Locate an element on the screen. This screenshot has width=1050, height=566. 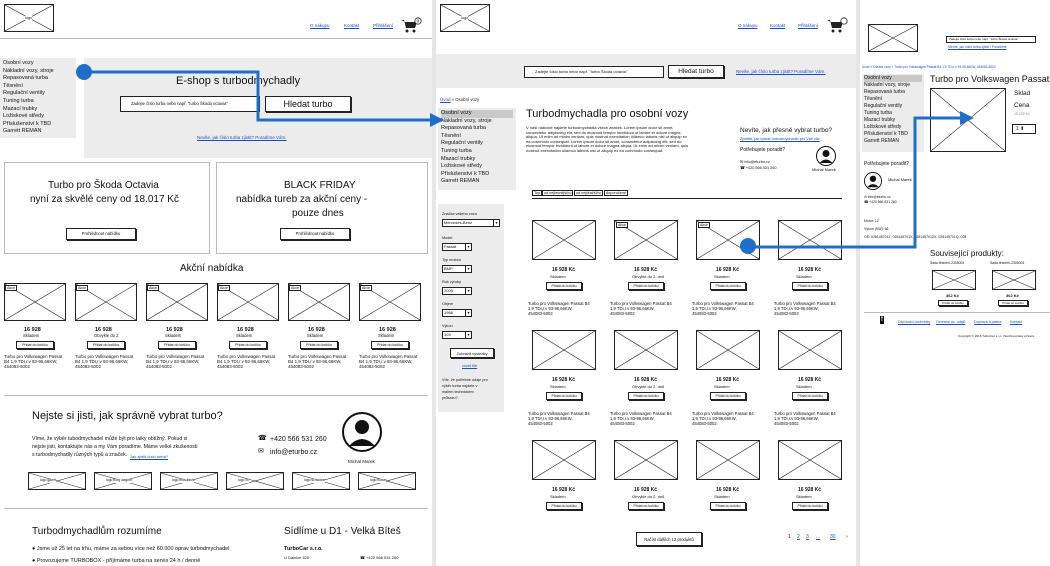
filter-select: BMP ▾ is located at coordinates (457, 269).